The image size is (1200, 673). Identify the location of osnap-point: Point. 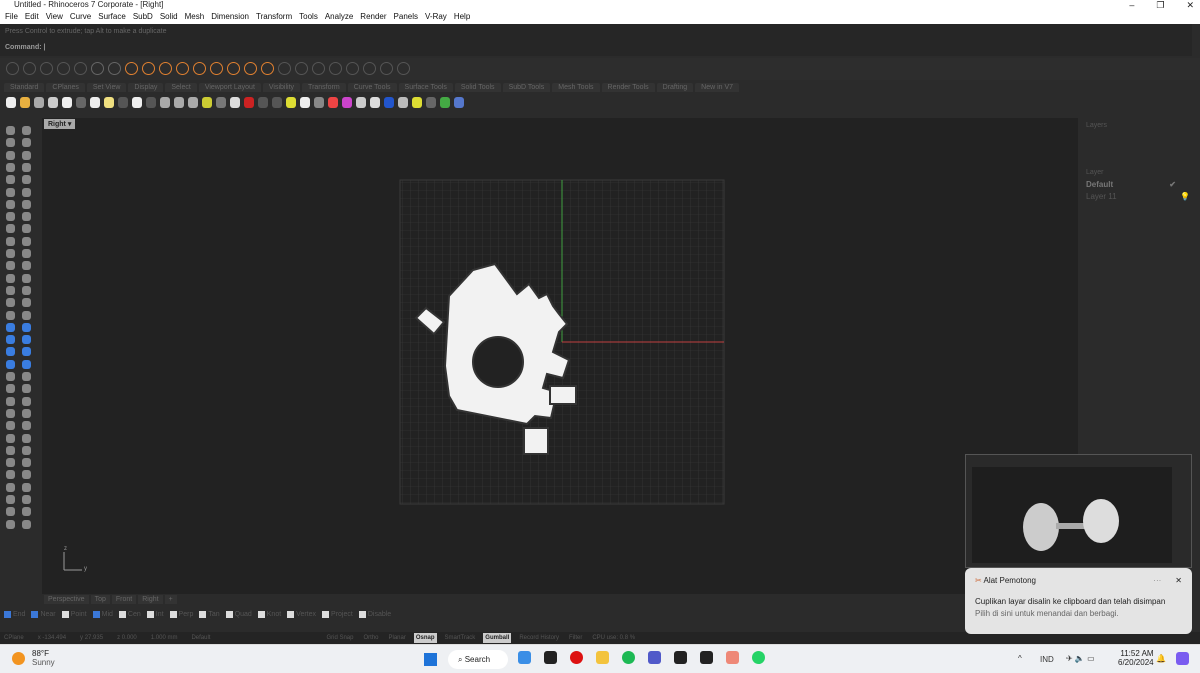
(74, 614).